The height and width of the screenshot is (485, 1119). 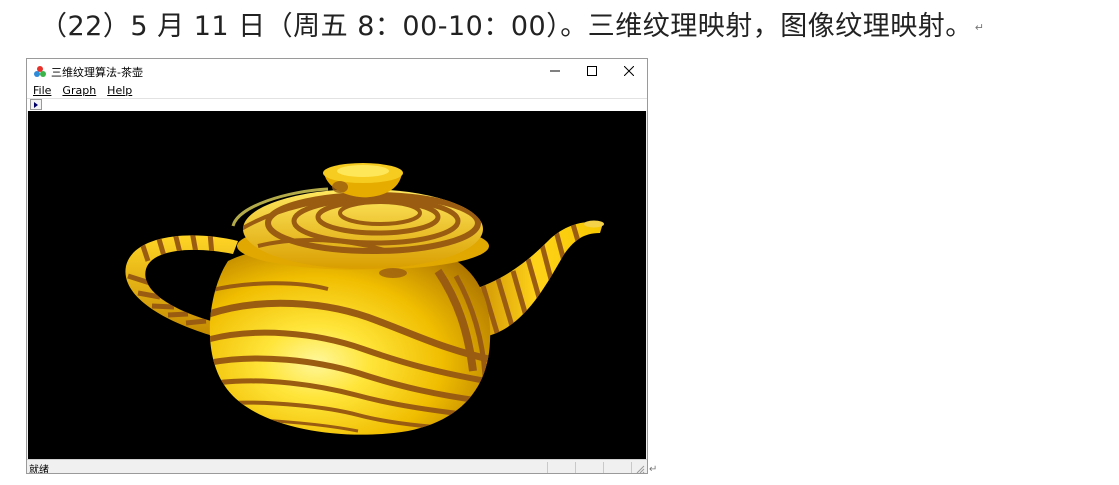 I want to click on play-button, so click(x=36, y=104).